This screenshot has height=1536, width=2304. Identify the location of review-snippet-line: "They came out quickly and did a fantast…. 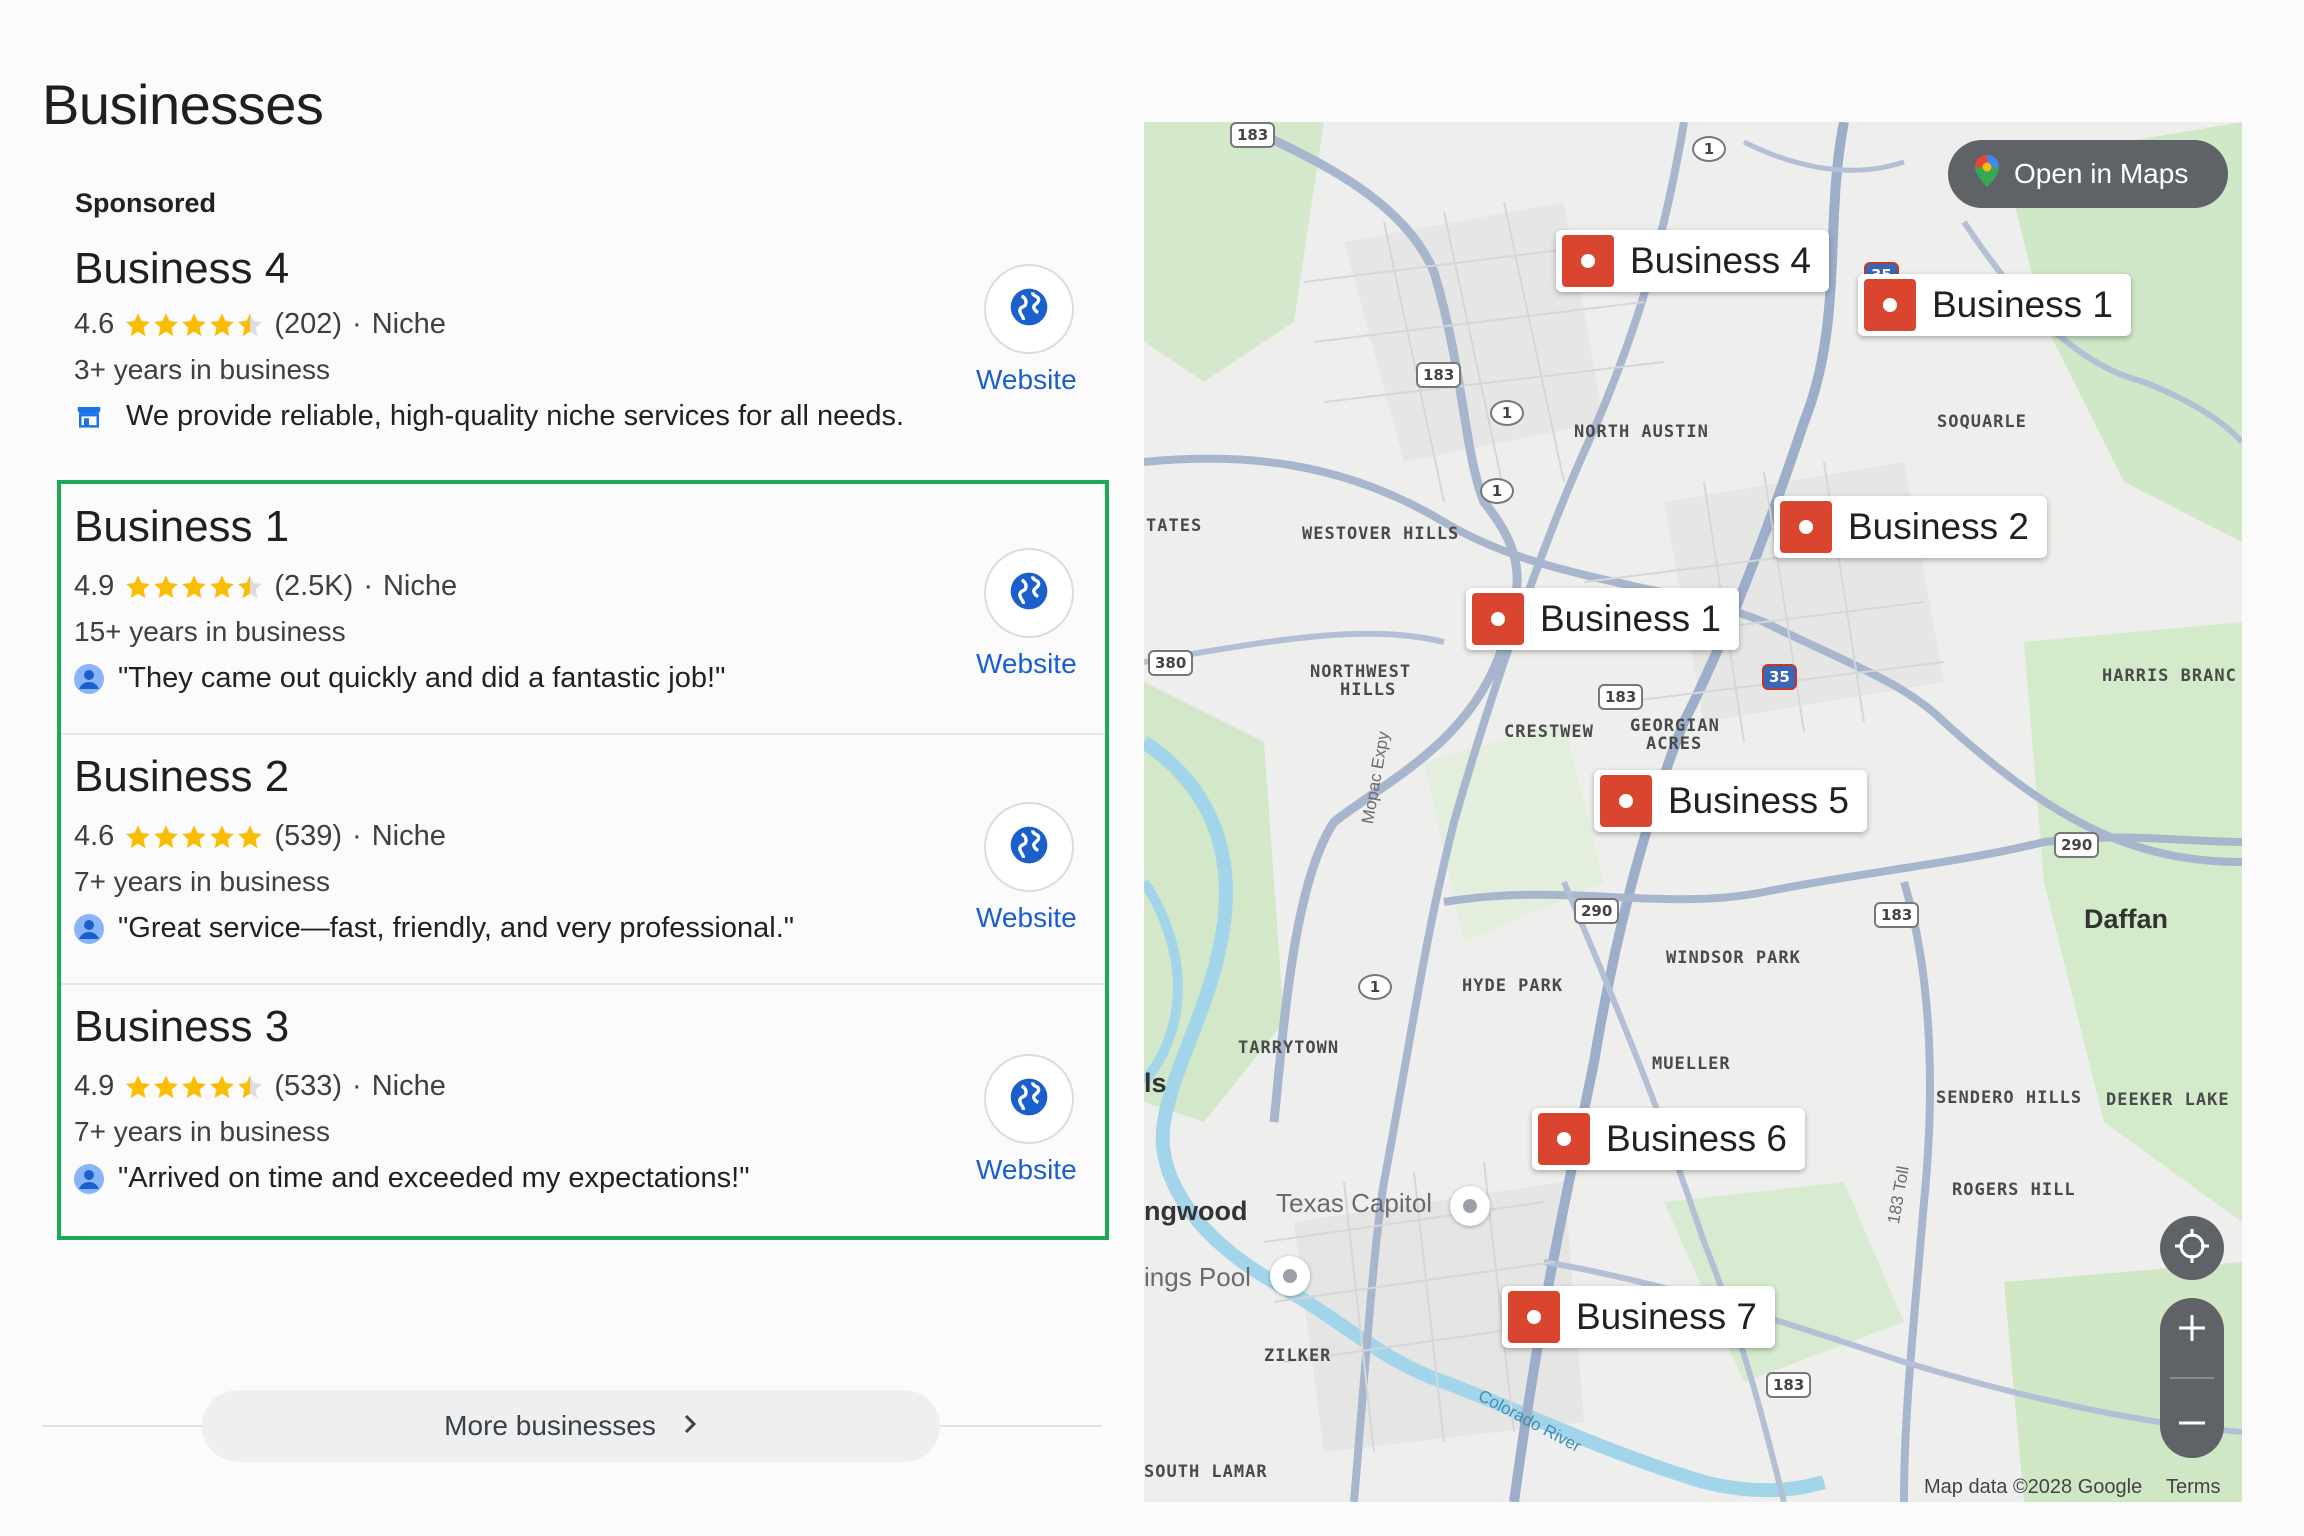
(399, 678).